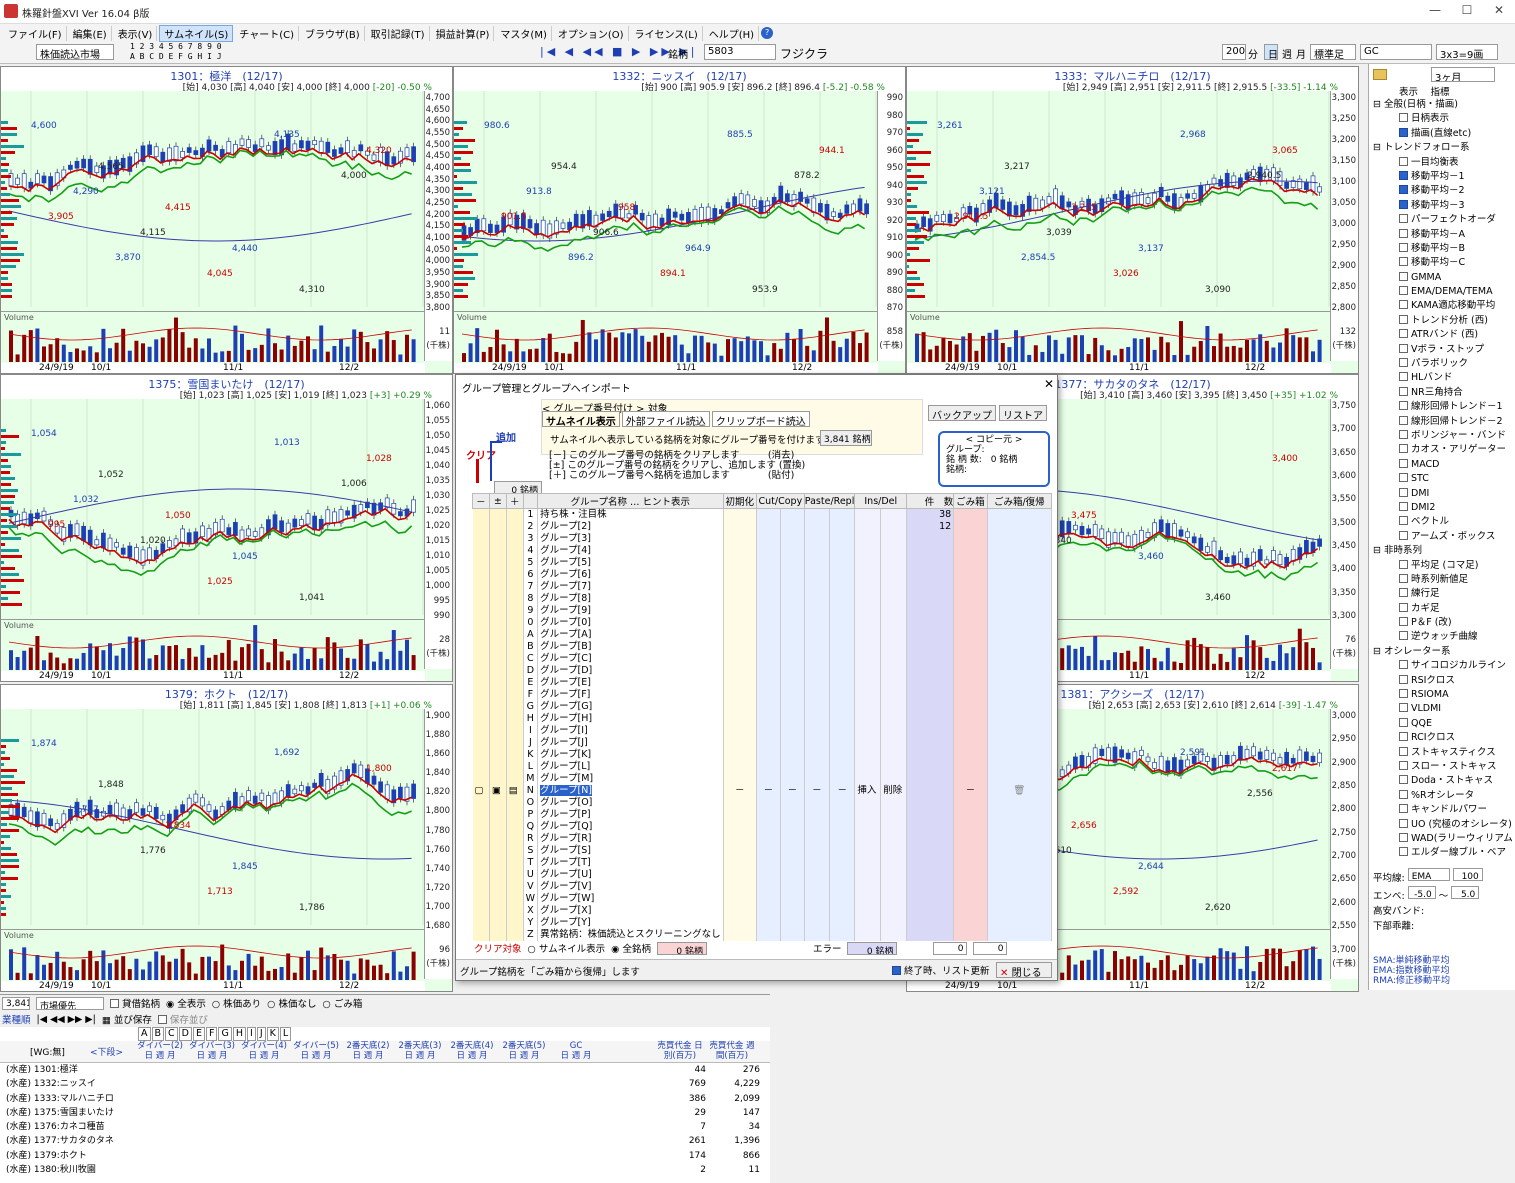  What do you see at coordinates (388, 1070) in the screenshot?
I see `stock-row: (水産) 1301:極洋 44 276` at bounding box center [388, 1070].